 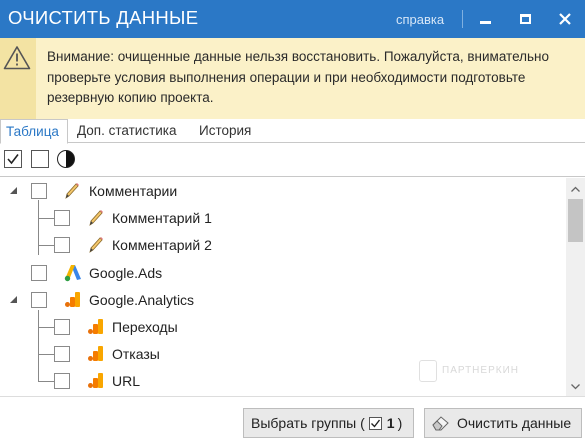 I want to click on select-groups-count: 1, so click(x=390, y=423).